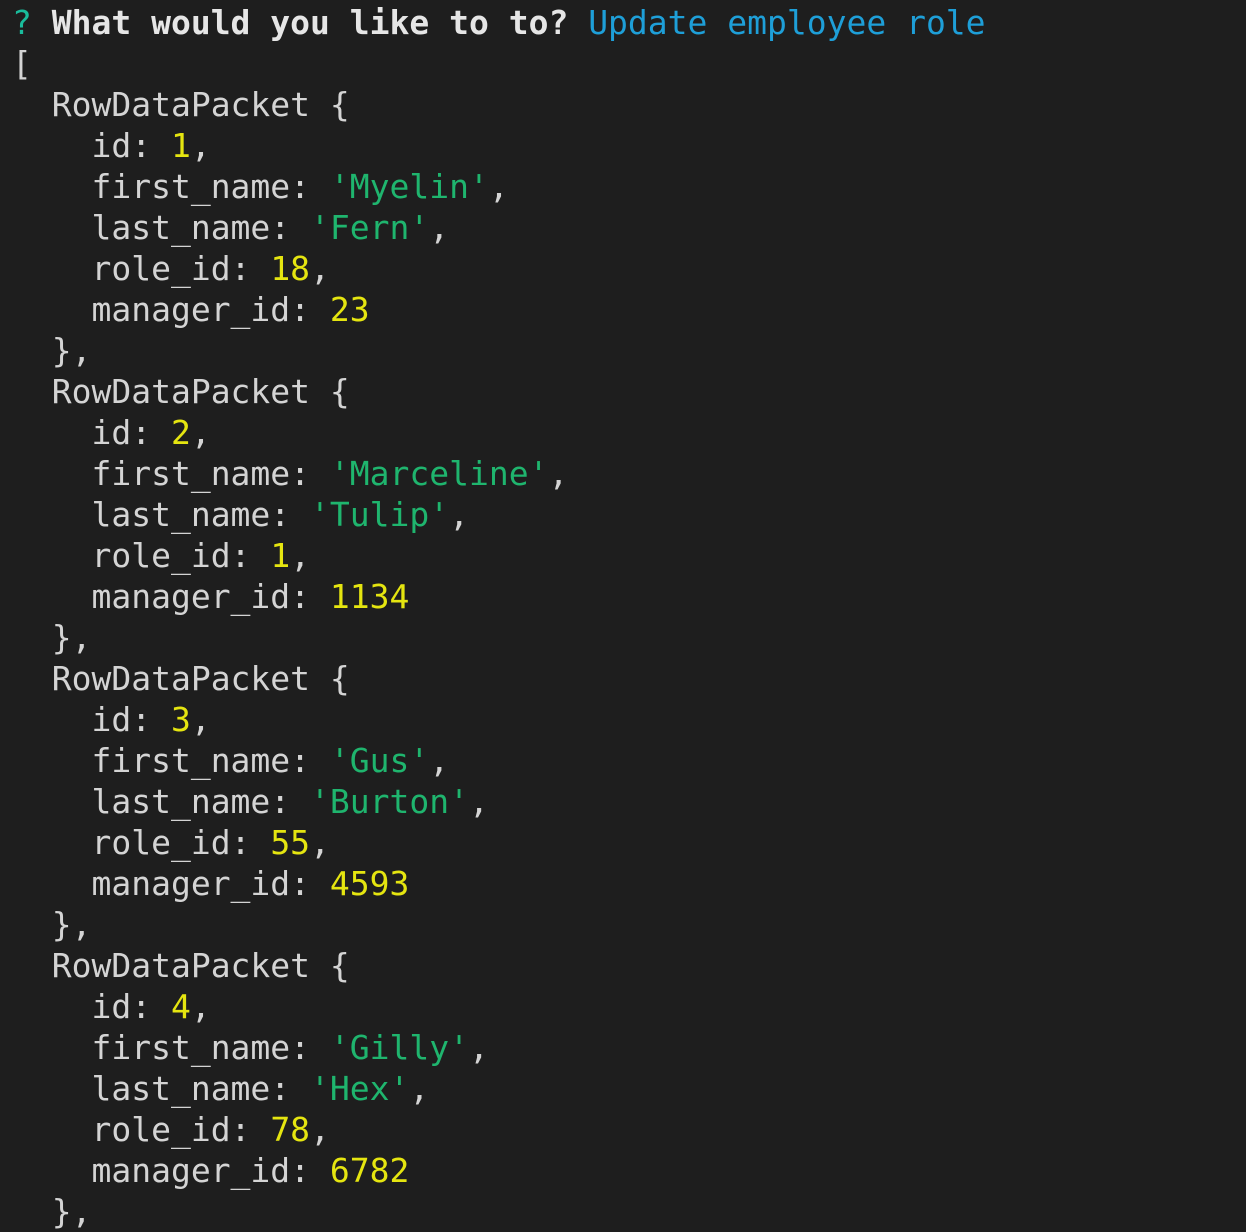 The height and width of the screenshot is (1232, 1246). What do you see at coordinates (409, 186) in the screenshot?
I see `field-value-first-name: 'Myelin'` at bounding box center [409, 186].